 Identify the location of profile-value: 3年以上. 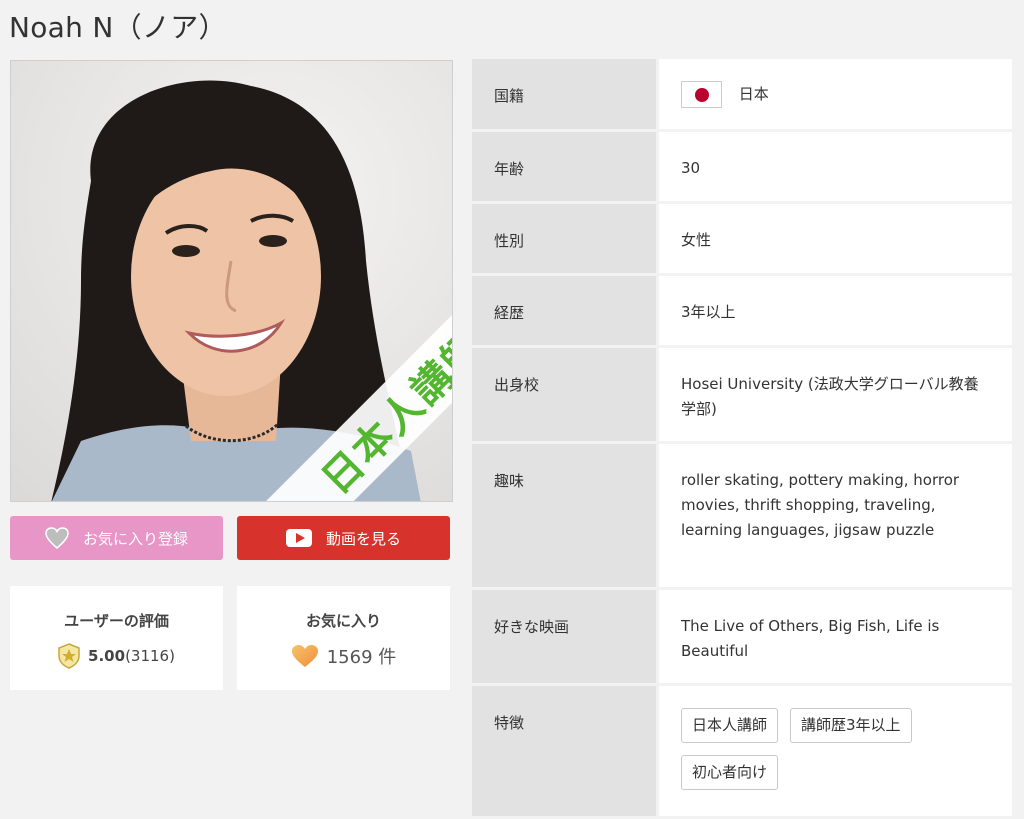
(835, 310).